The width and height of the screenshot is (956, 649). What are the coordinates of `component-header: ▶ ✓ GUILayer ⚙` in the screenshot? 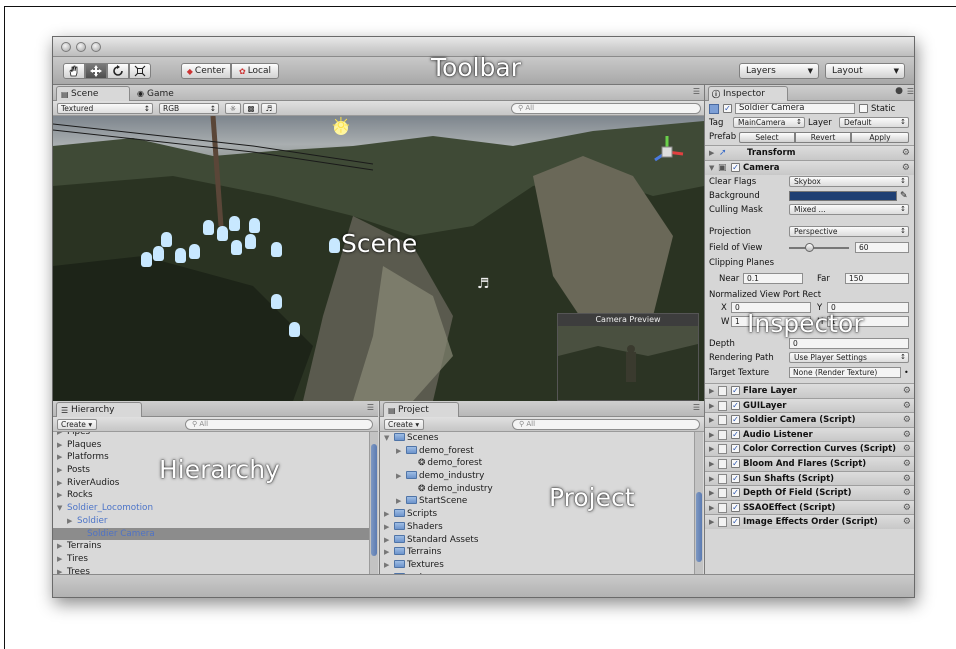 It's located at (809, 405).